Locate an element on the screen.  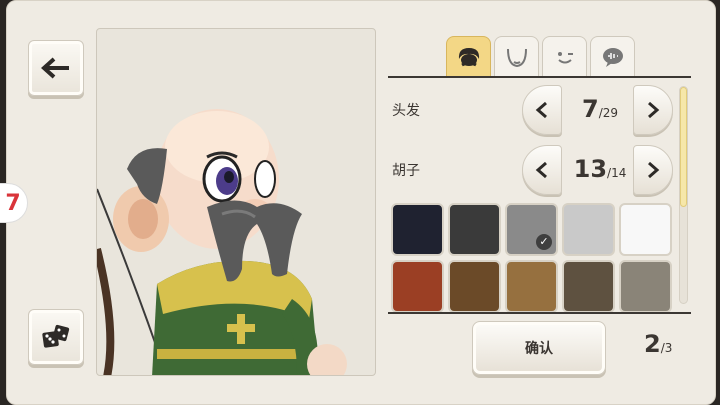
confirm-button: 确认 is located at coordinates (539, 348).